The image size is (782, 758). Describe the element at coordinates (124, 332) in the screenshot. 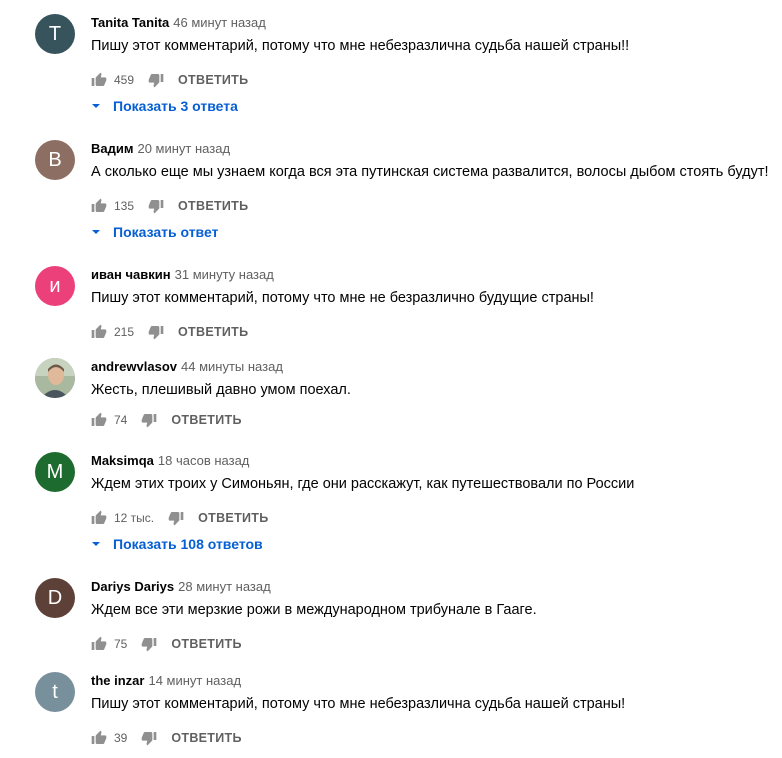

I see `like-count: 215` at that location.